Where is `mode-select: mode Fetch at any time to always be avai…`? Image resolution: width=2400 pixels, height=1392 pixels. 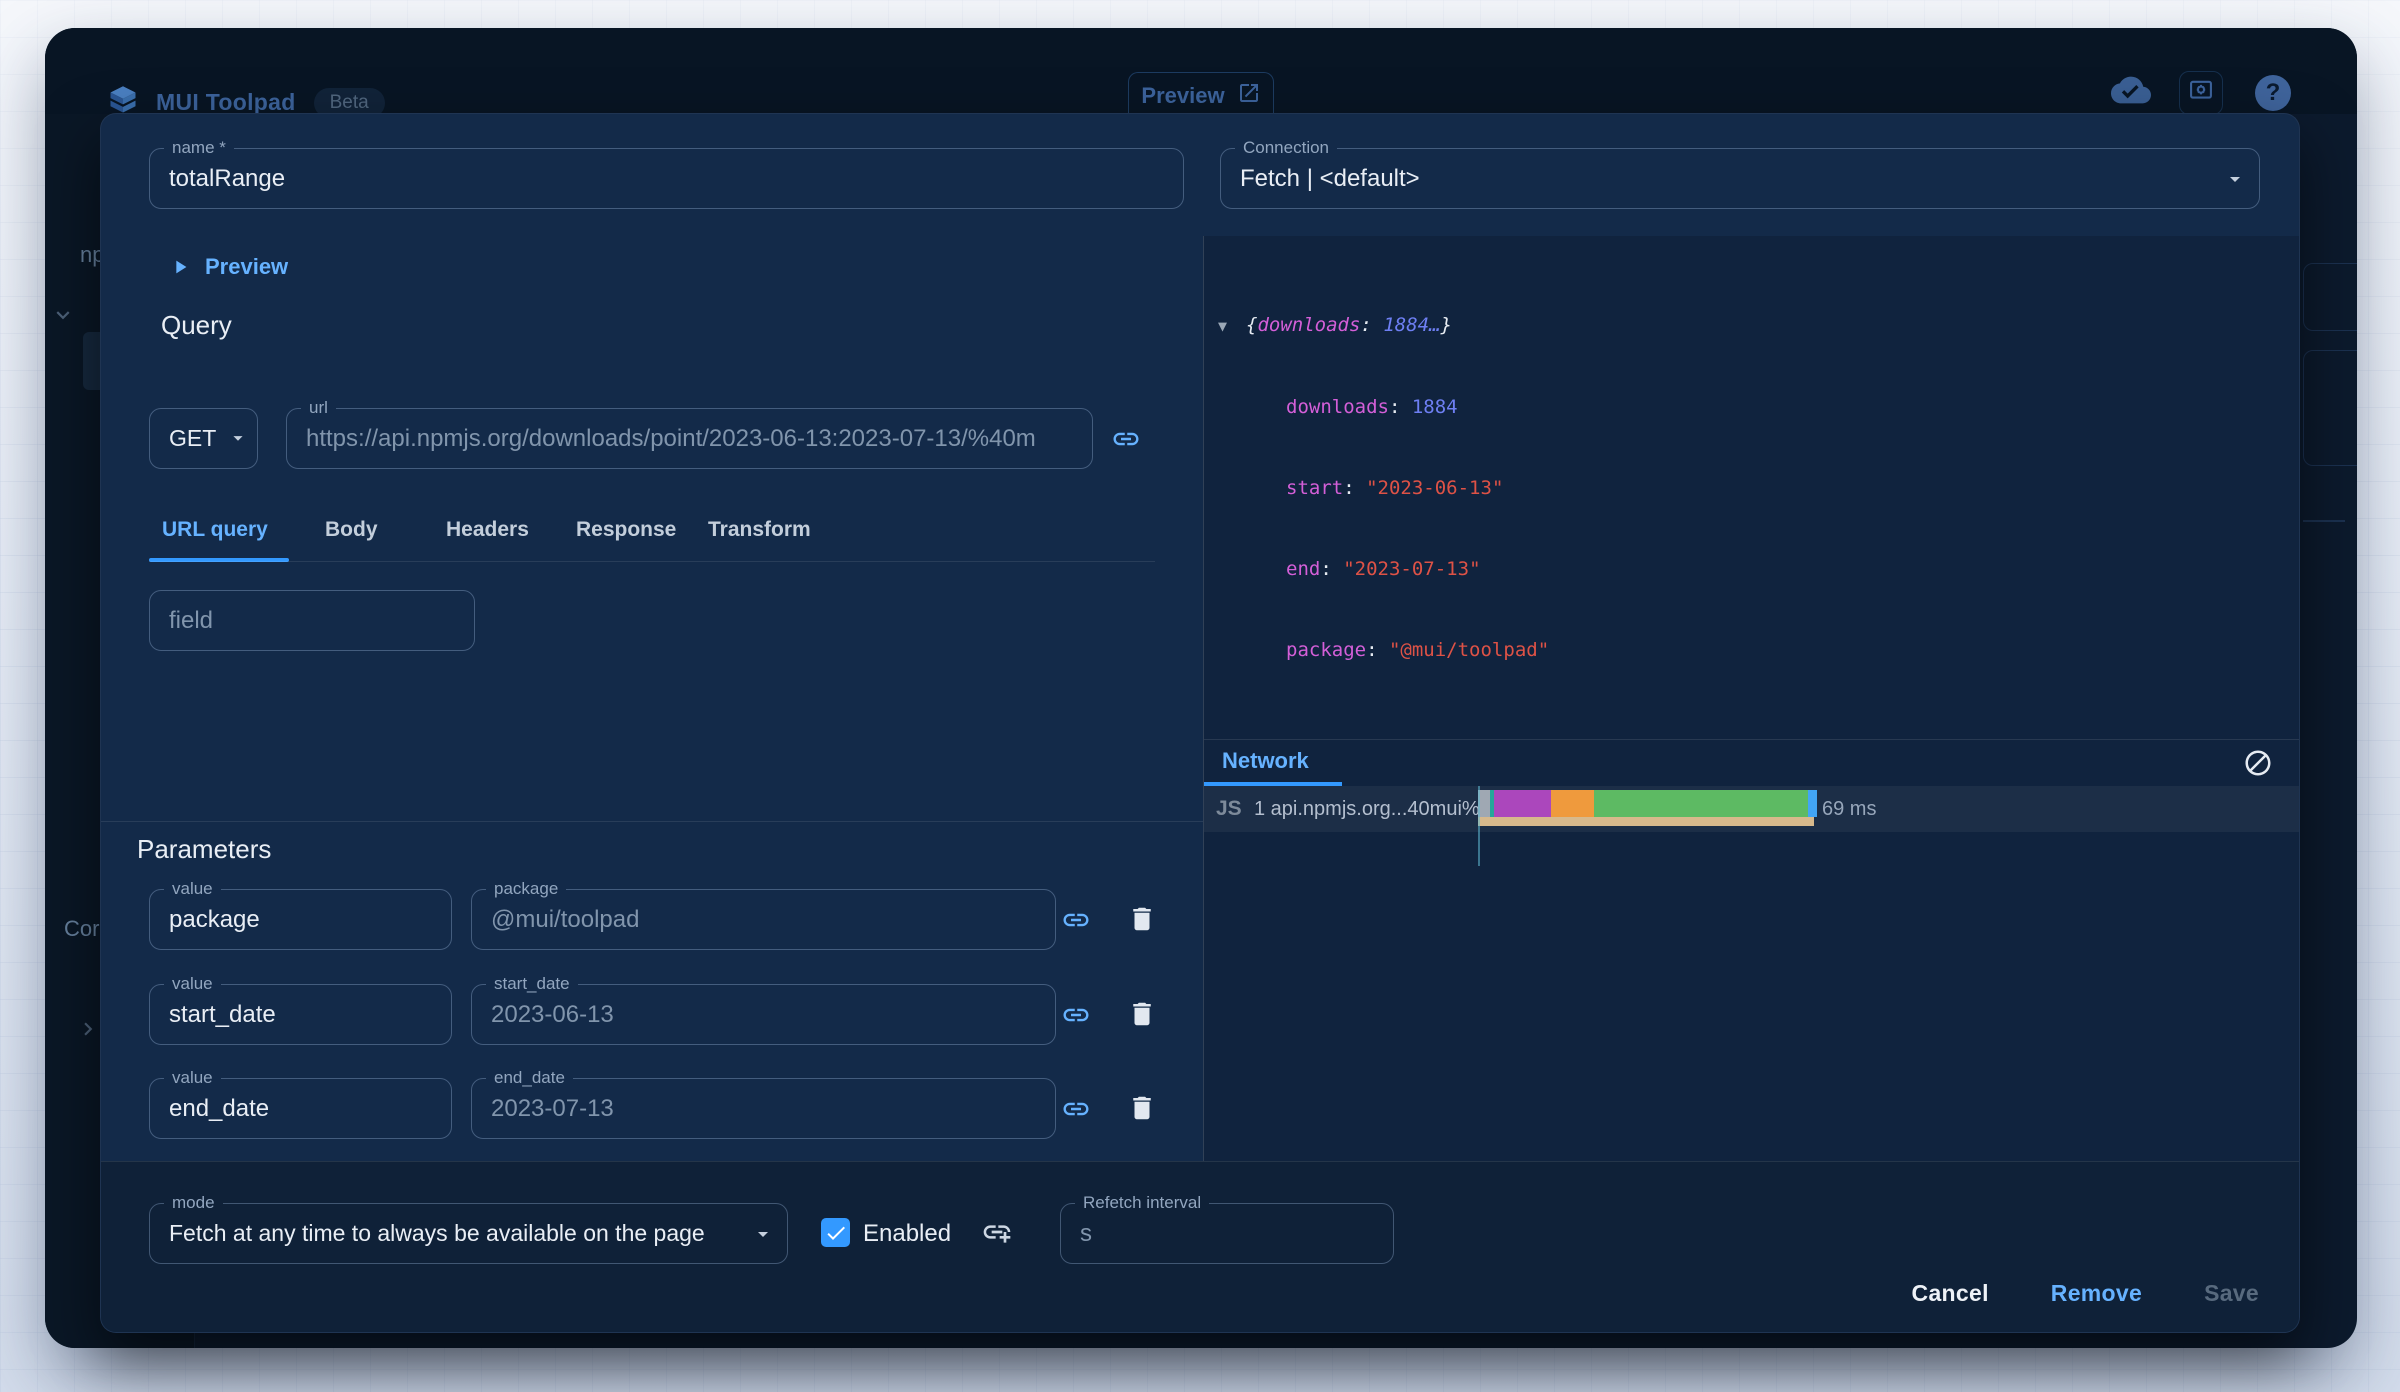 mode-select: mode Fetch at any time to always be avai… is located at coordinates (468, 1228).